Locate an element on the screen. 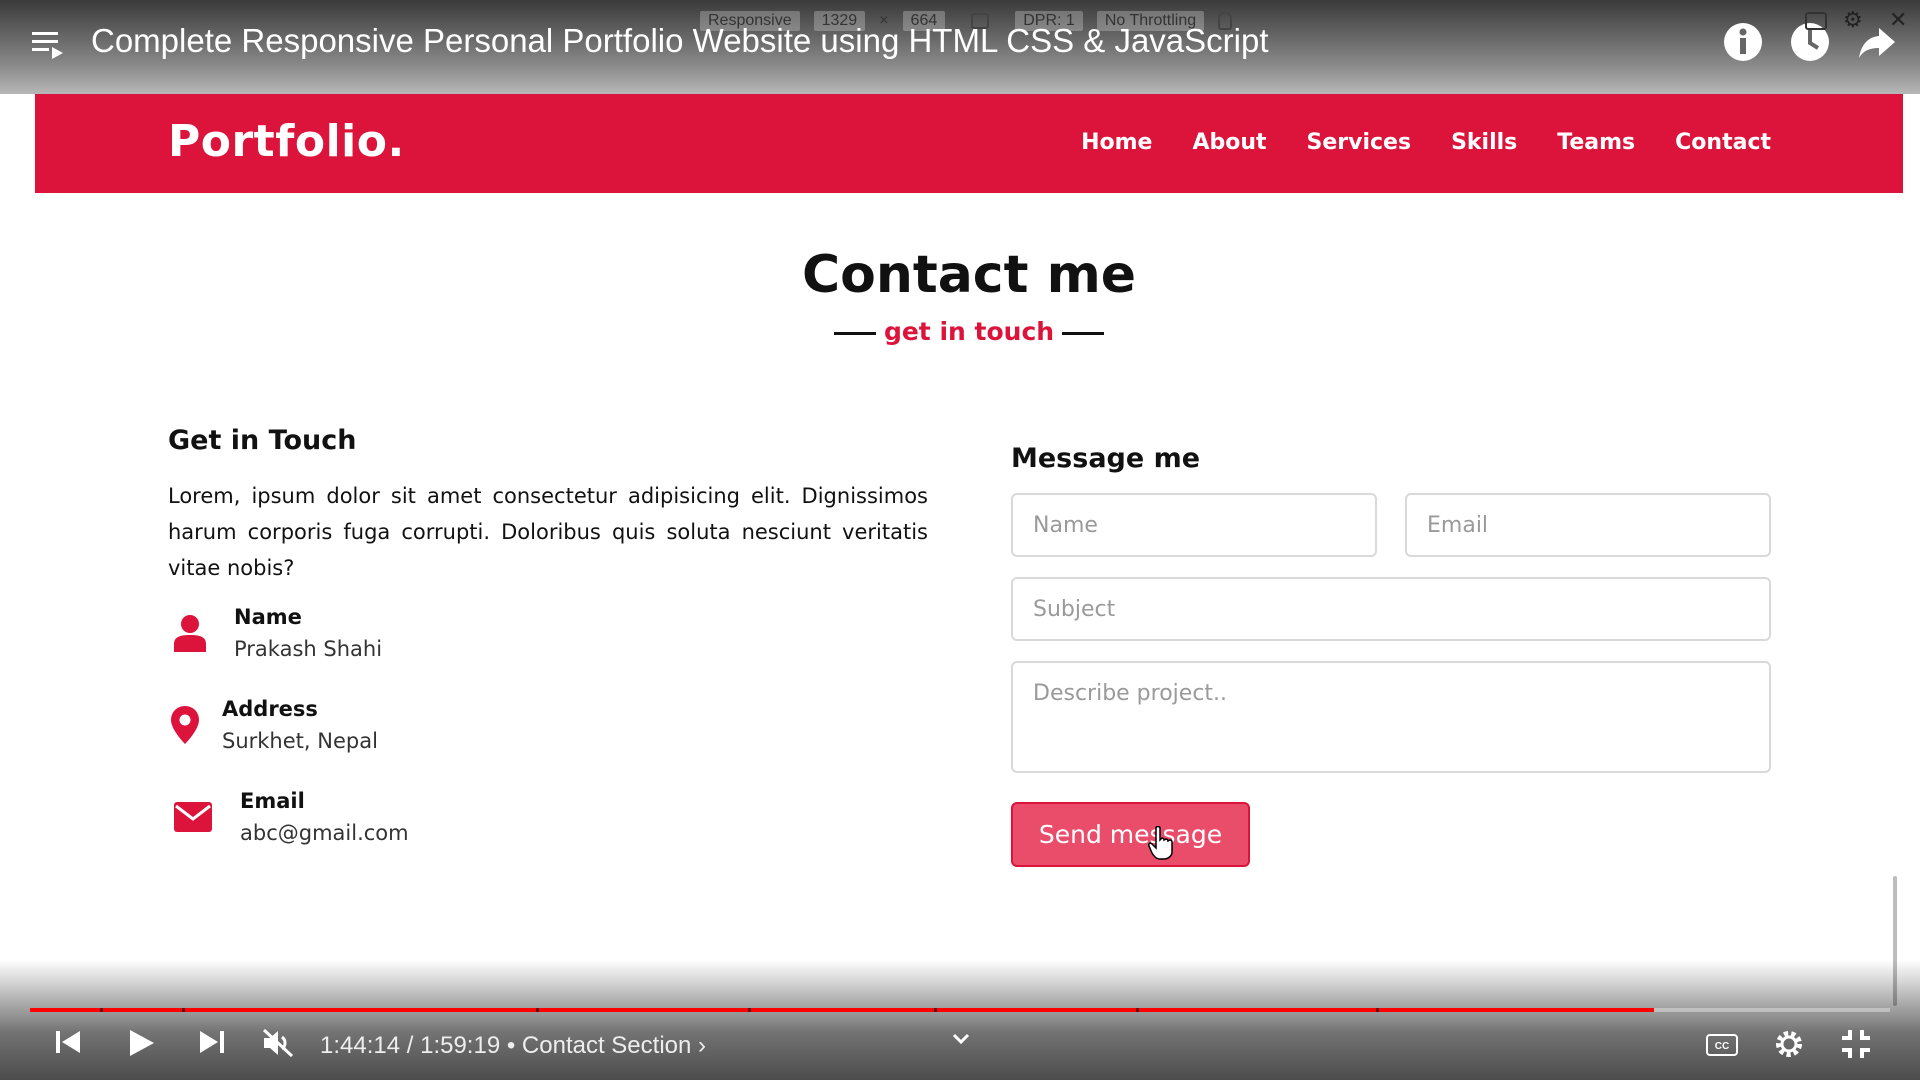 This screenshot has height=1080, width=1920. site-logo: Portfolio. is located at coordinates (286, 141).